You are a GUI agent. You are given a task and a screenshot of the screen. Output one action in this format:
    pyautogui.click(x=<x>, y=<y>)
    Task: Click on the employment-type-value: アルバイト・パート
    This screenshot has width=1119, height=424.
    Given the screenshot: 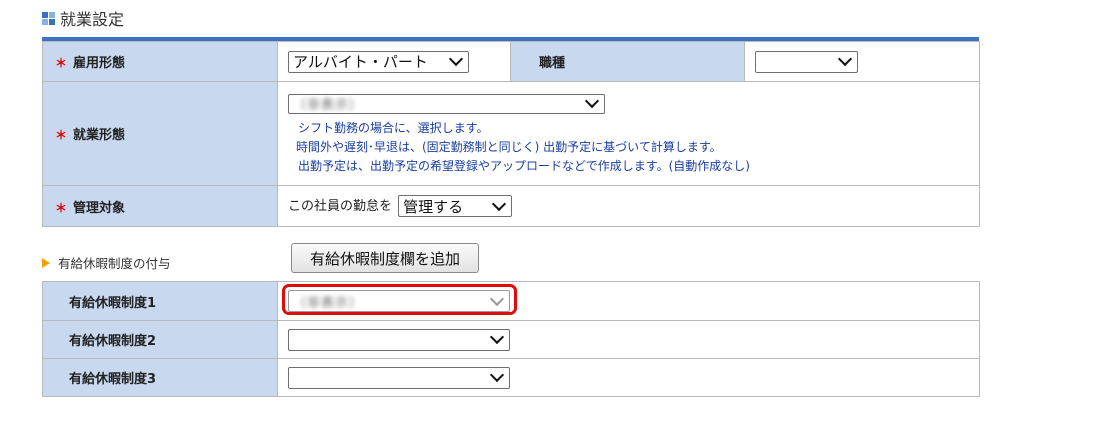 What is the action you would take?
    pyautogui.click(x=360, y=62)
    